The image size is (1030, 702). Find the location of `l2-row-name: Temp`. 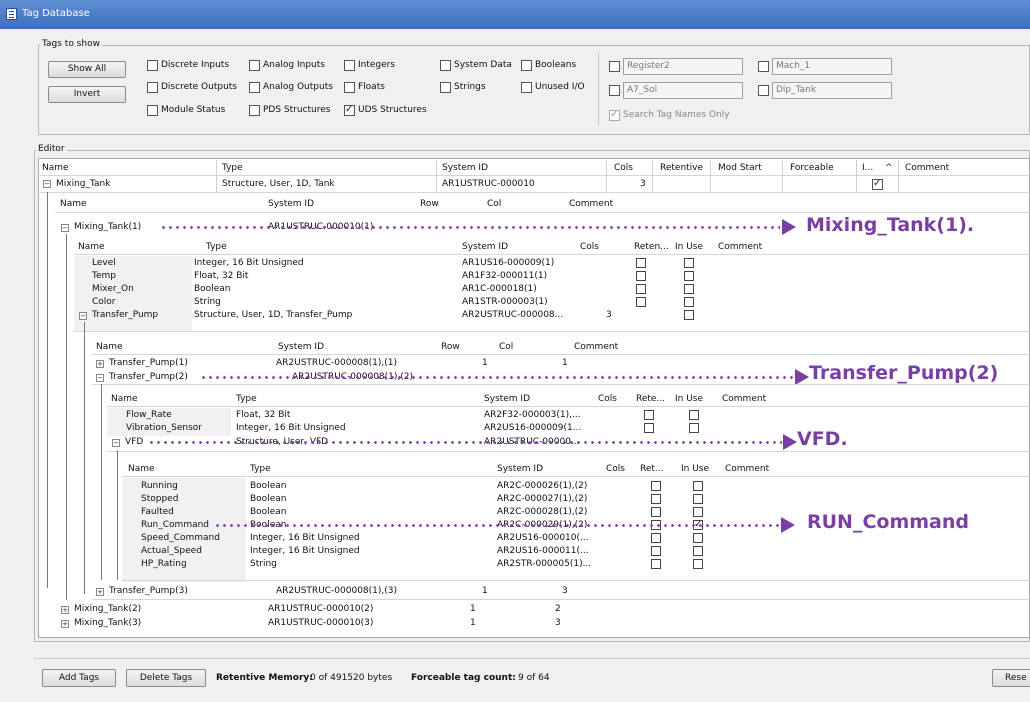

l2-row-name: Temp is located at coordinates (104, 276).